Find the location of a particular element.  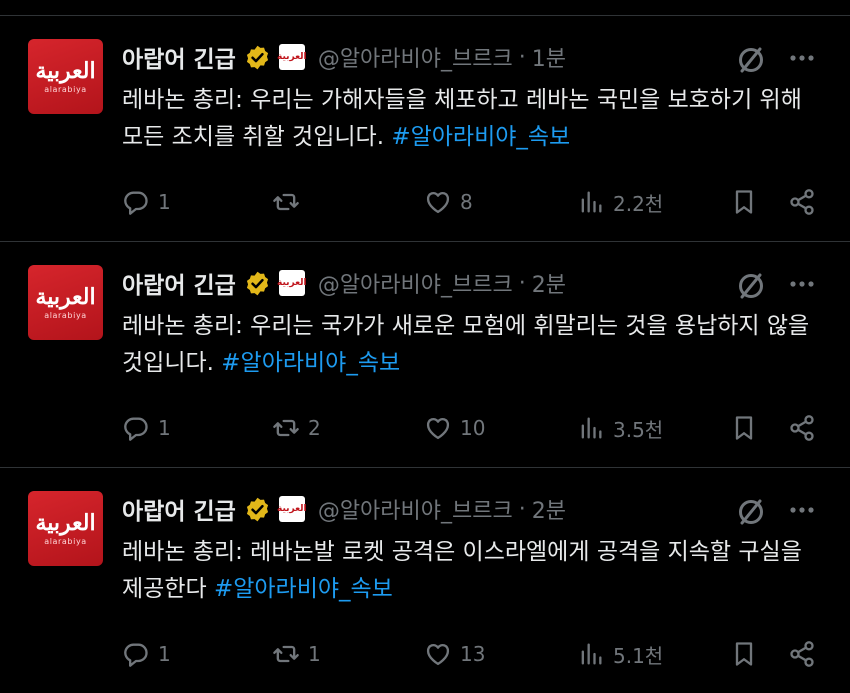

view-count: 2.2천 is located at coordinates (638, 203).